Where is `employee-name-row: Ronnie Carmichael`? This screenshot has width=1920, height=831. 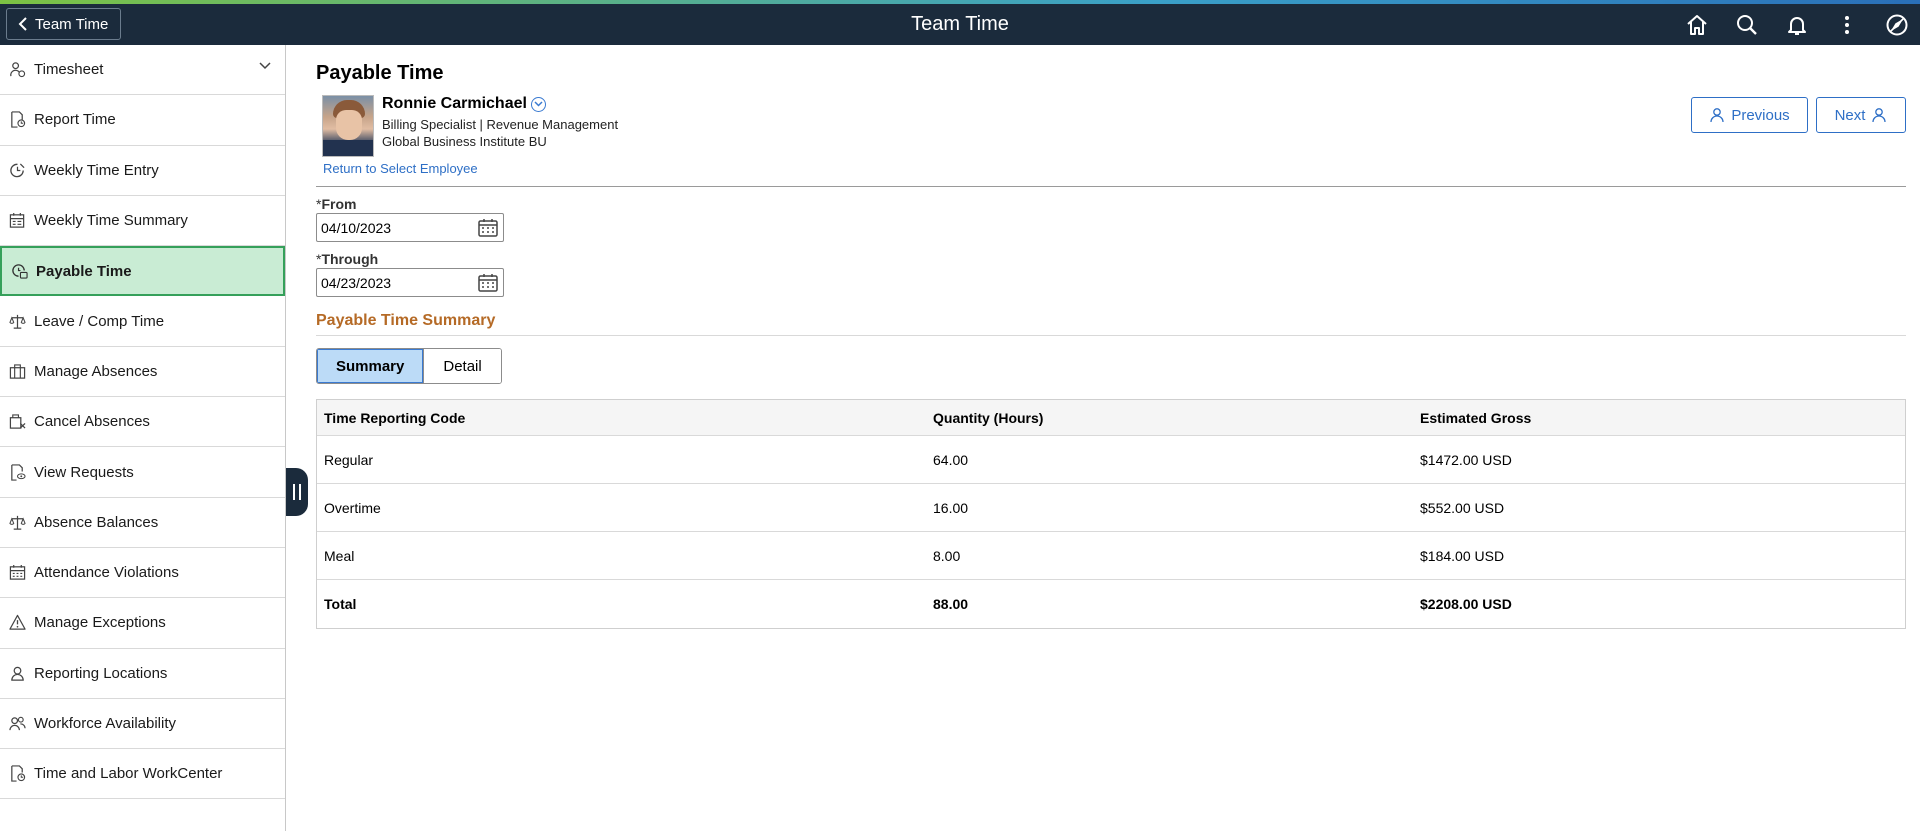 employee-name-row: Ronnie Carmichael is located at coordinates (464, 104).